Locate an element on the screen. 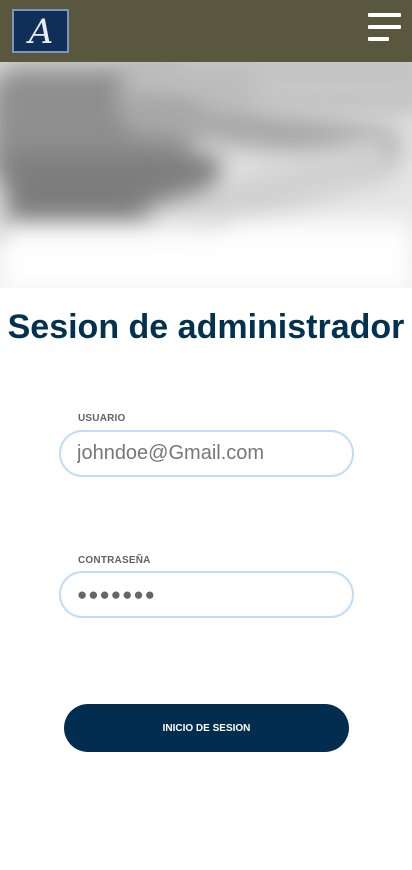 The image size is (412, 870). hero-fade-overlay is located at coordinates (206, 255).